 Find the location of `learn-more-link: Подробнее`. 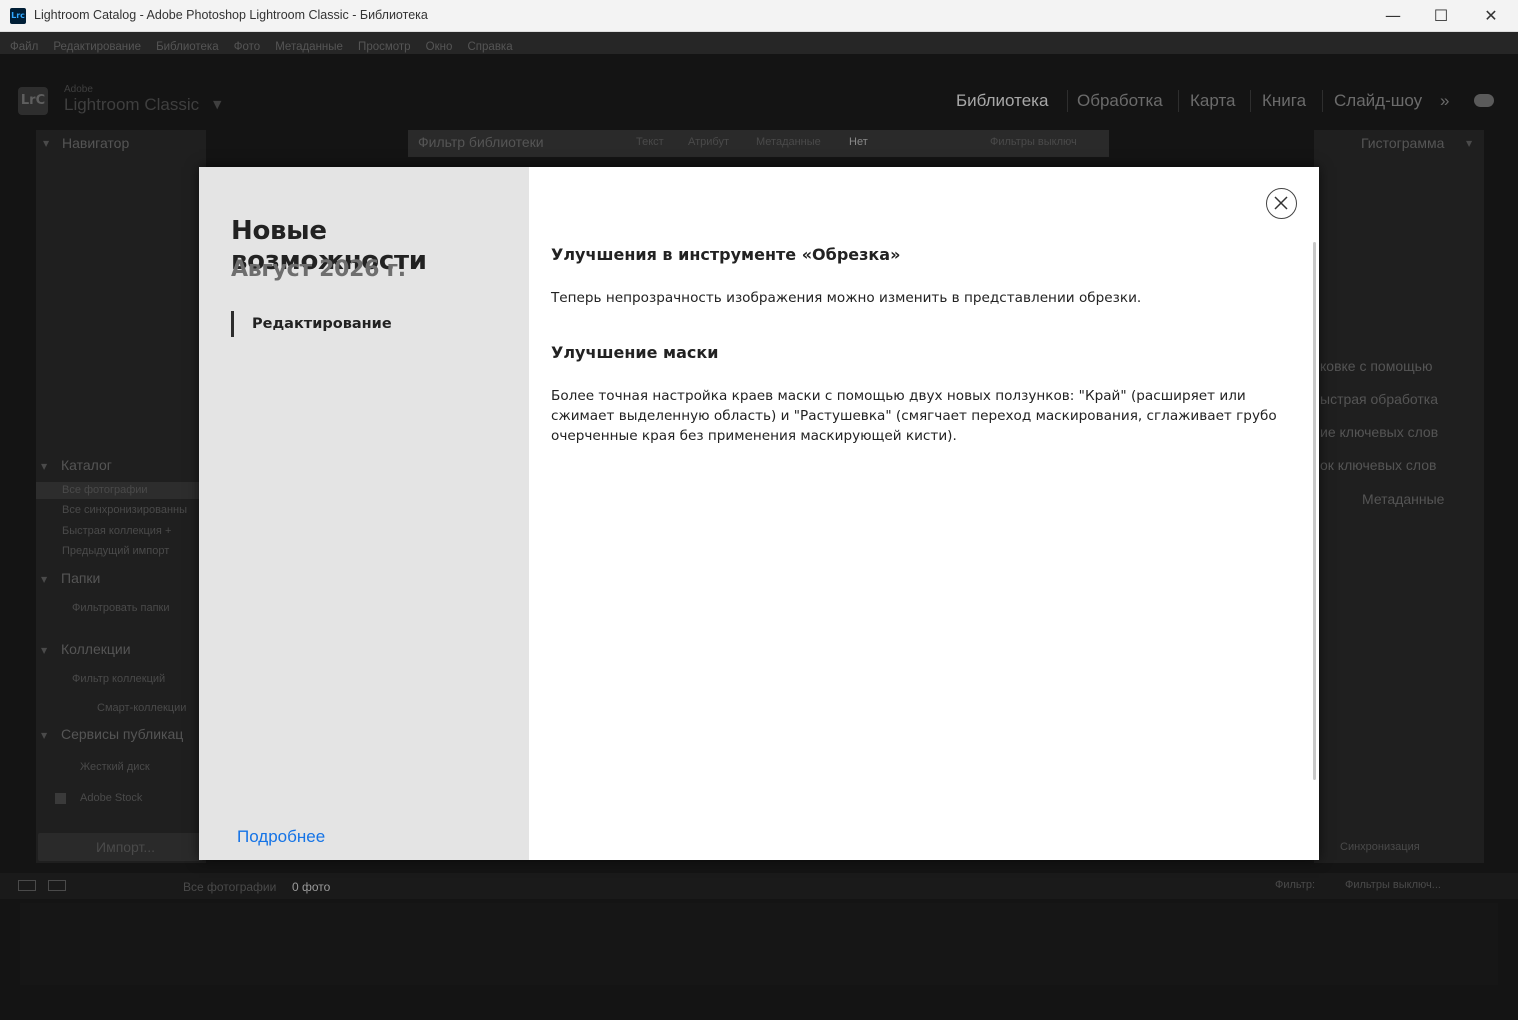

learn-more-link: Подробнее is located at coordinates (281, 837).